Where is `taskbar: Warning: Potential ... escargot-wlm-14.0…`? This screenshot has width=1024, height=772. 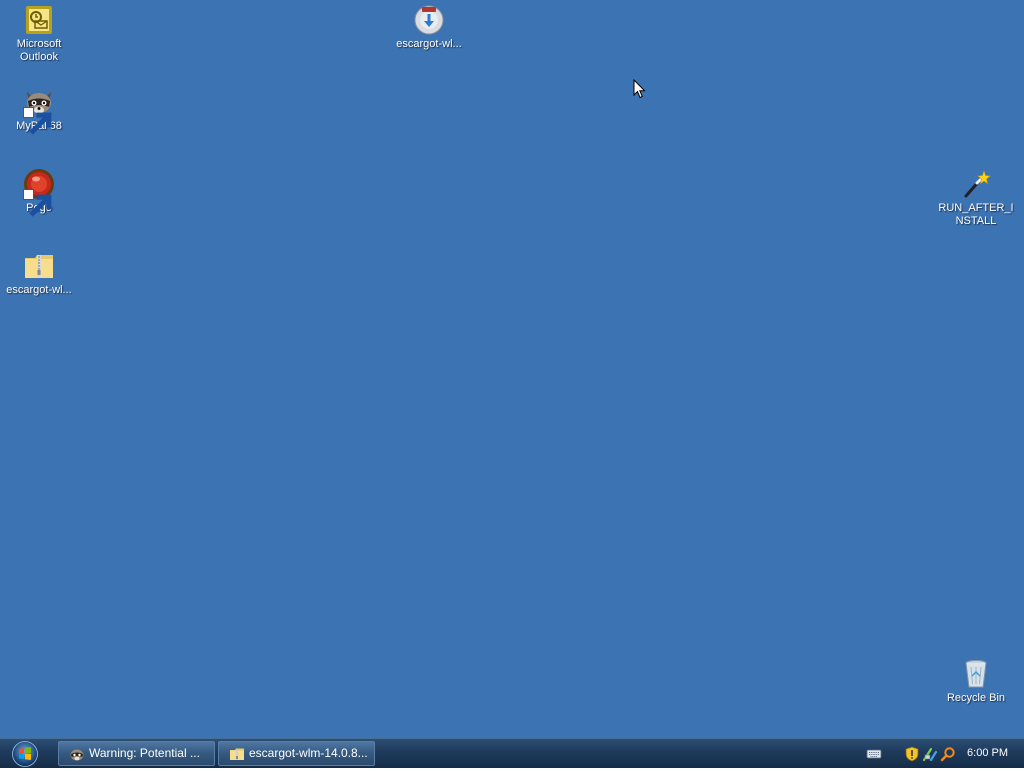 taskbar: Warning: Potential ... escargot-wlm-14.0… is located at coordinates (512, 753).